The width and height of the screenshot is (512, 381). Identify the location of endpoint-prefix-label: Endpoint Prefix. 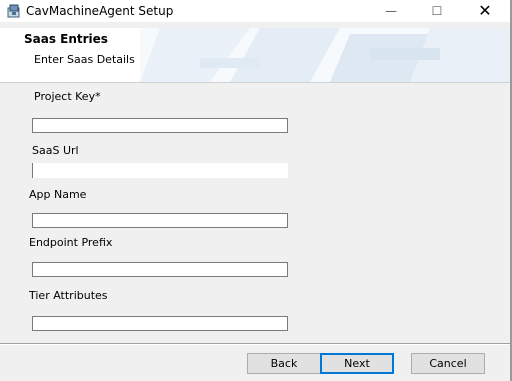
(71, 242).